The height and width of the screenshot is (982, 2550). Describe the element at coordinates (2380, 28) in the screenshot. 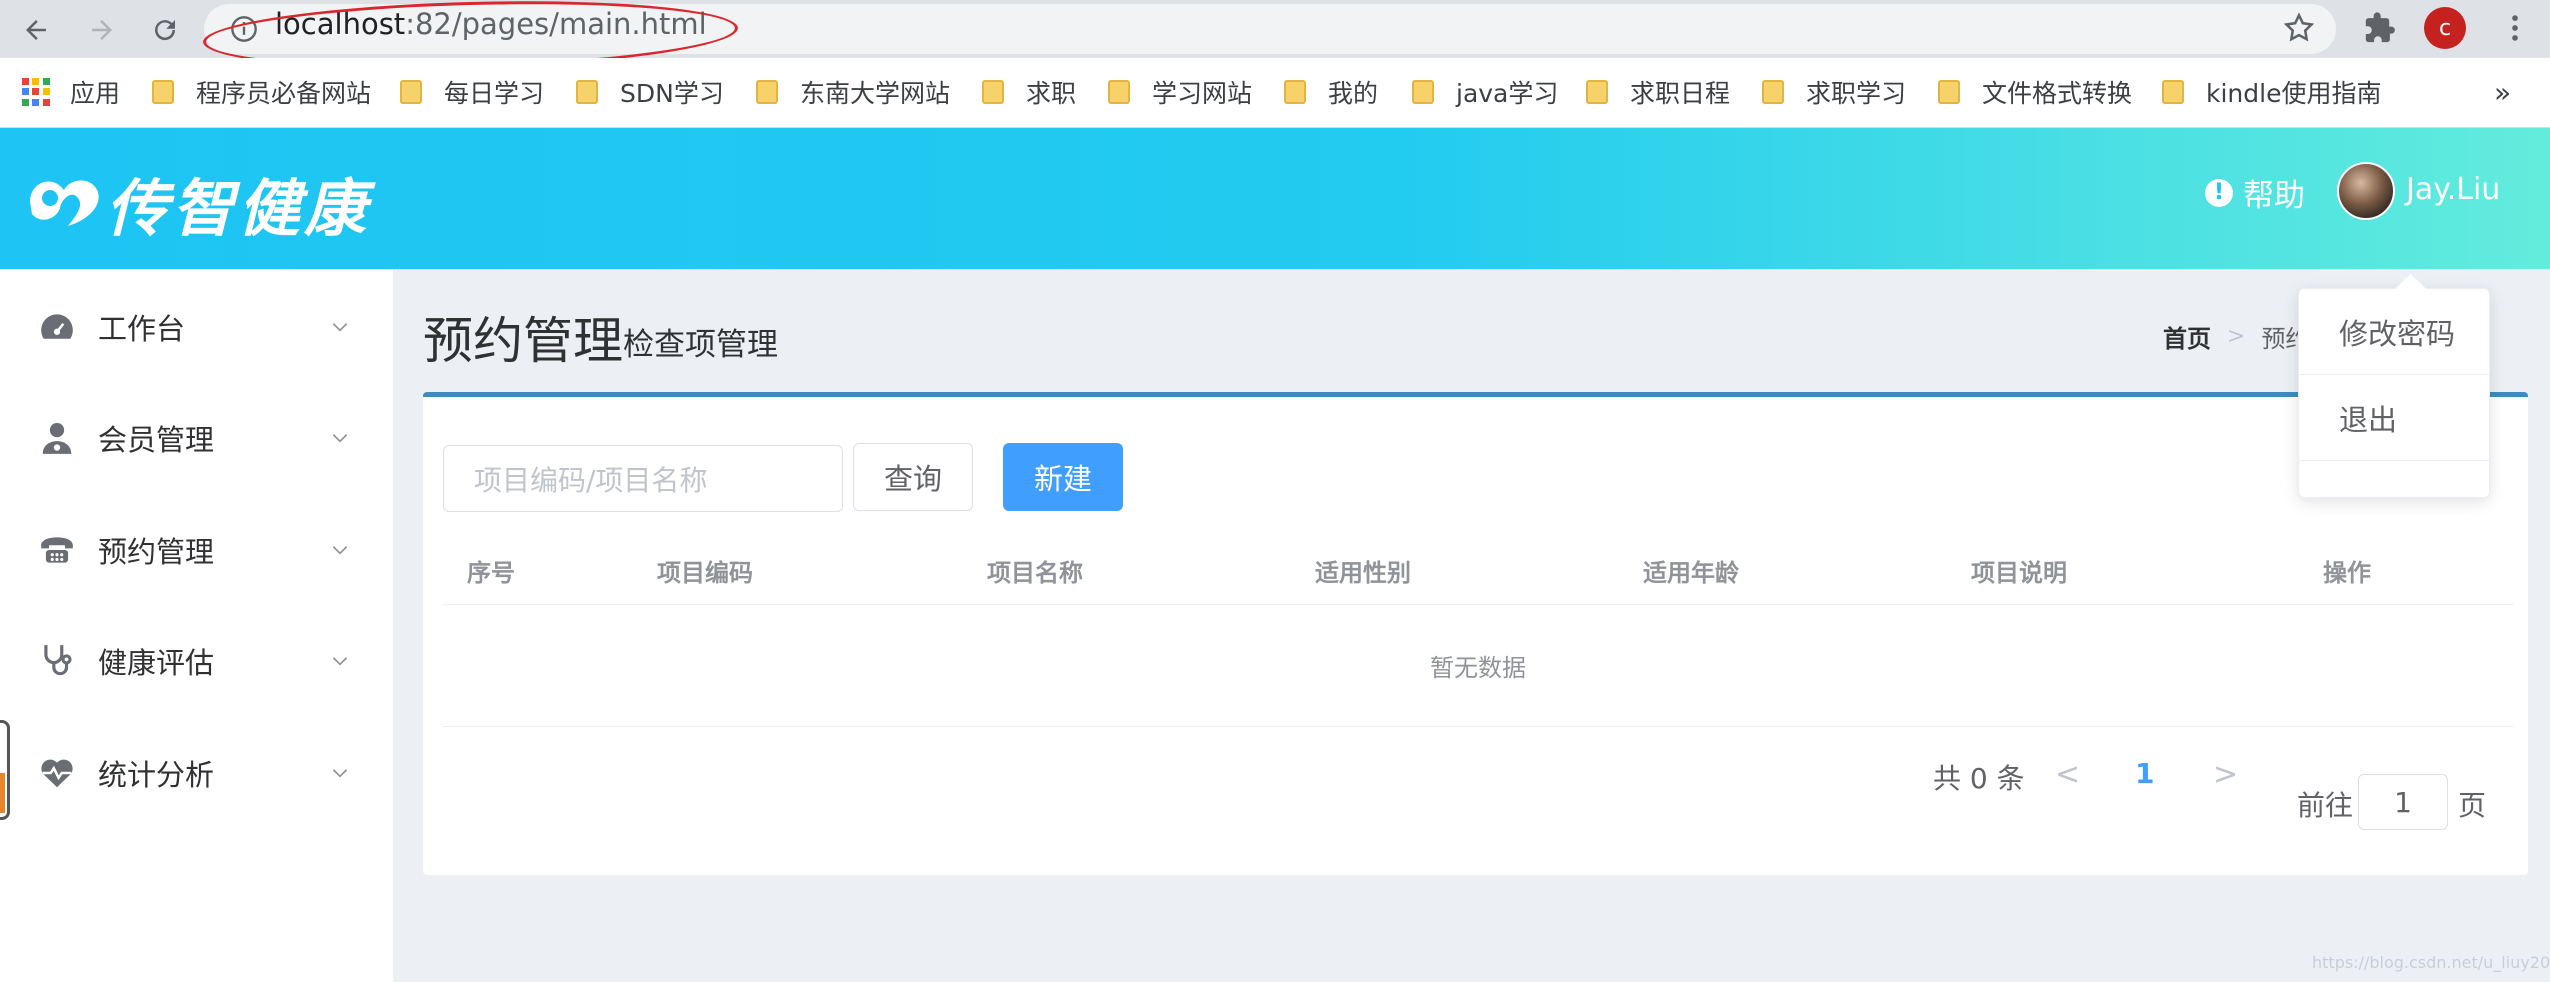

I see `extensions-icon` at that location.